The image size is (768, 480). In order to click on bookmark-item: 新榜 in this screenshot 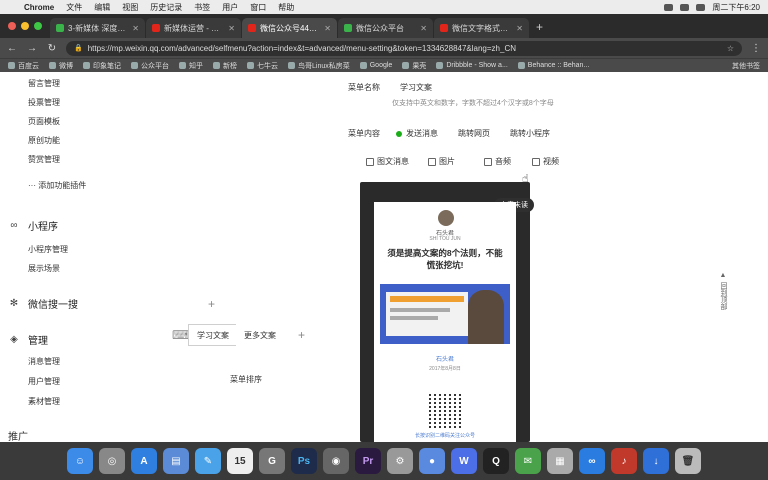, I will do `click(225, 66)`.